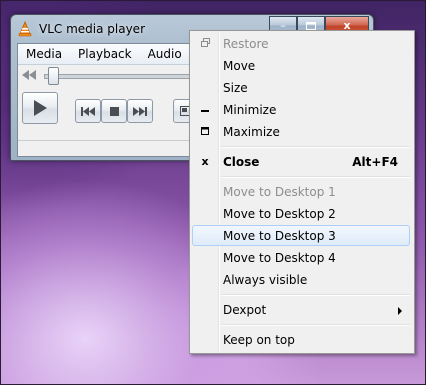  I want to click on vlc-cone-icon, so click(25, 29).